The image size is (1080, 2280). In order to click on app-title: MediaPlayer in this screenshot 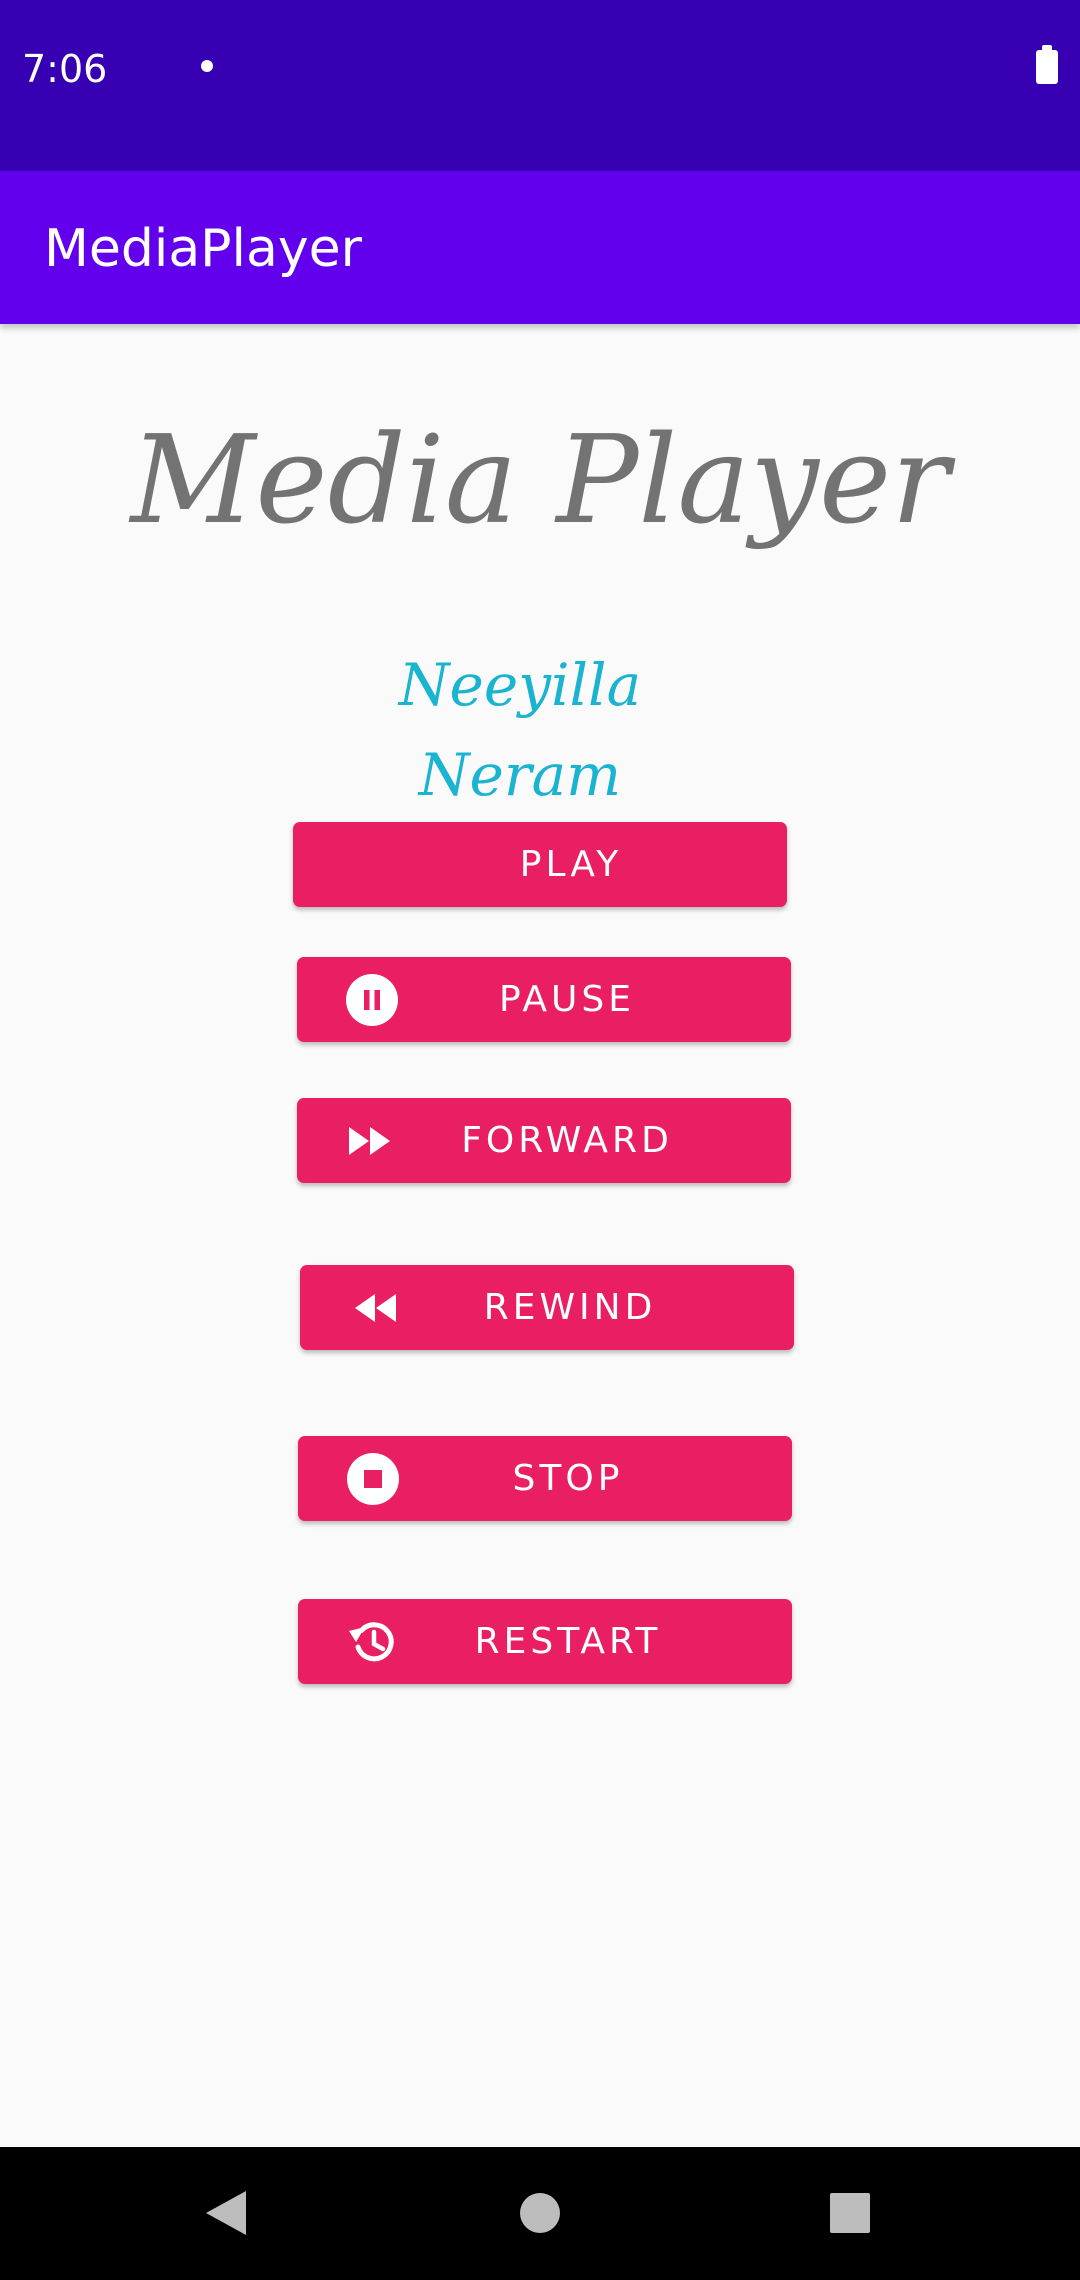, I will do `click(203, 249)`.